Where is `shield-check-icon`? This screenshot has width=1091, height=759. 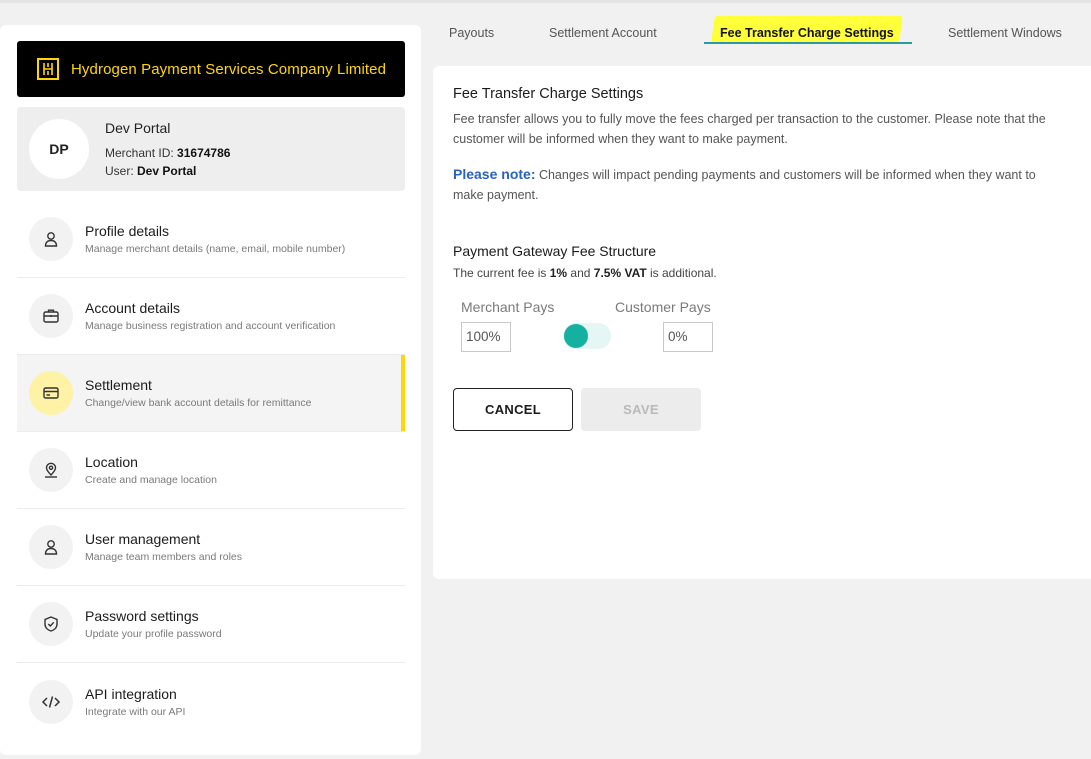
shield-check-icon is located at coordinates (51, 624).